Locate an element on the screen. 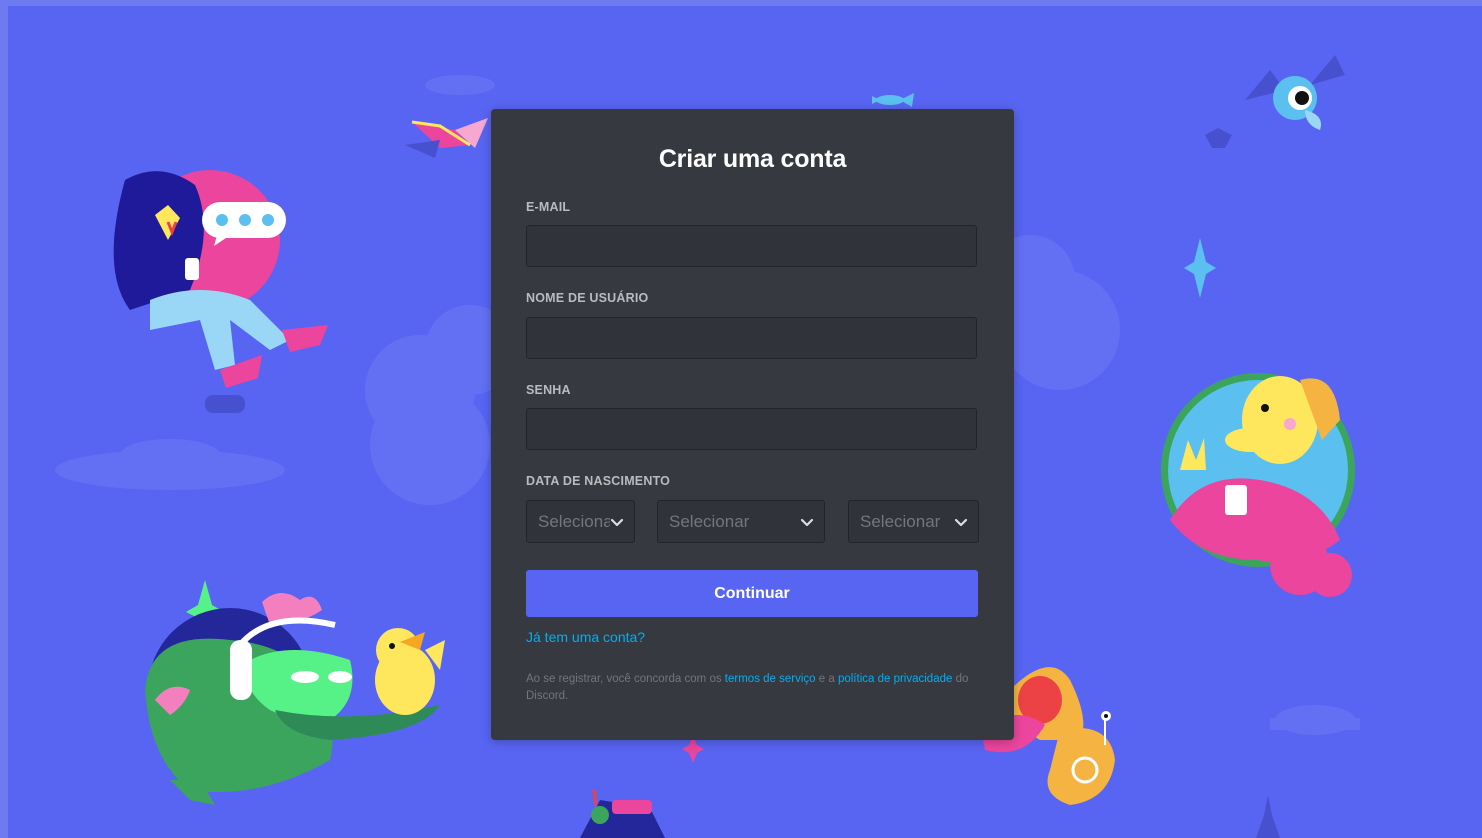 The image size is (1482, 838). page-title: Criar uma conta is located at coordinates (752, 159).